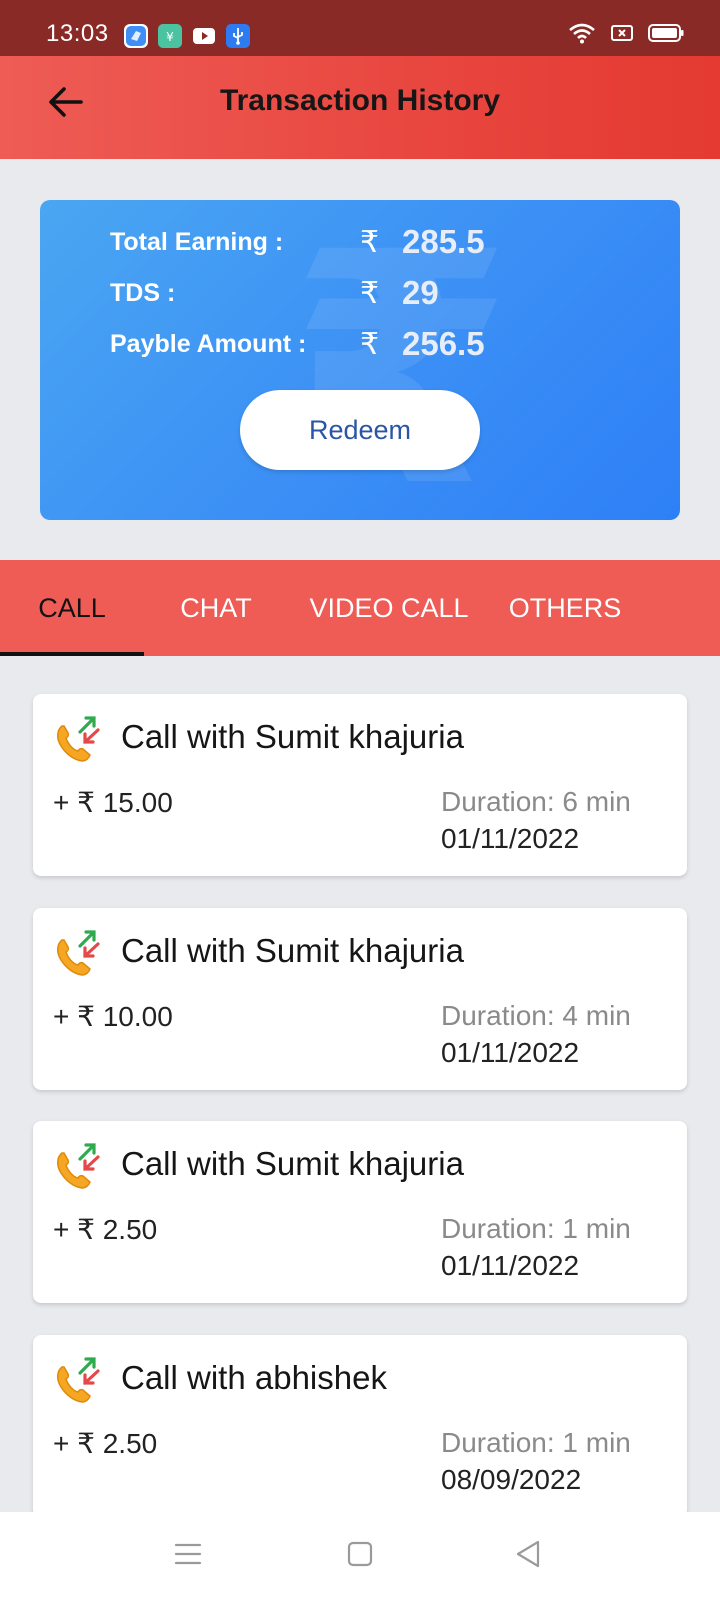 The image size is (720, 1600). I want to click on back-nav-button, so click(528, 1556).